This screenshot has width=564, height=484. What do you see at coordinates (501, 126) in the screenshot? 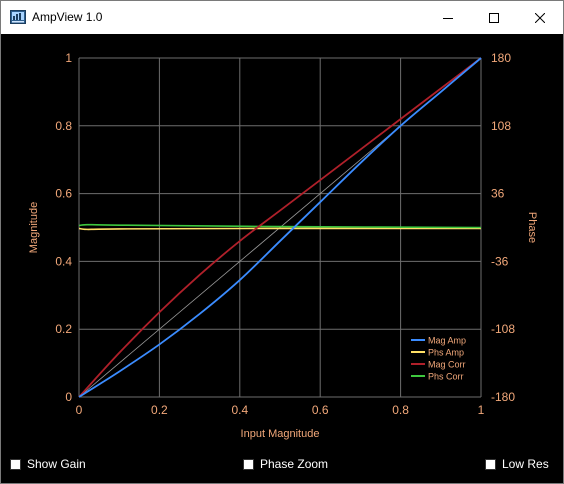
I see `y2-tick-label: 108` at bounding box center [501, 126].